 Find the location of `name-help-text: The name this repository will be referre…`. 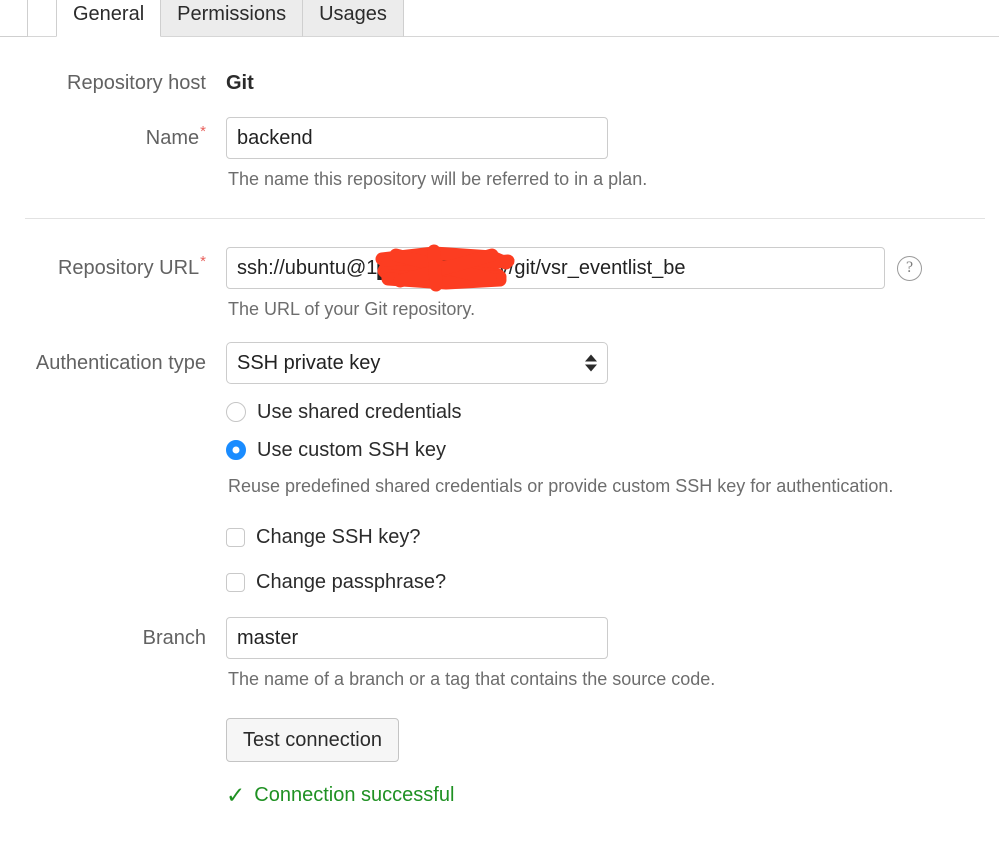

name-help-text: The name this repository will be referre… is located at coordinates (438, 179).